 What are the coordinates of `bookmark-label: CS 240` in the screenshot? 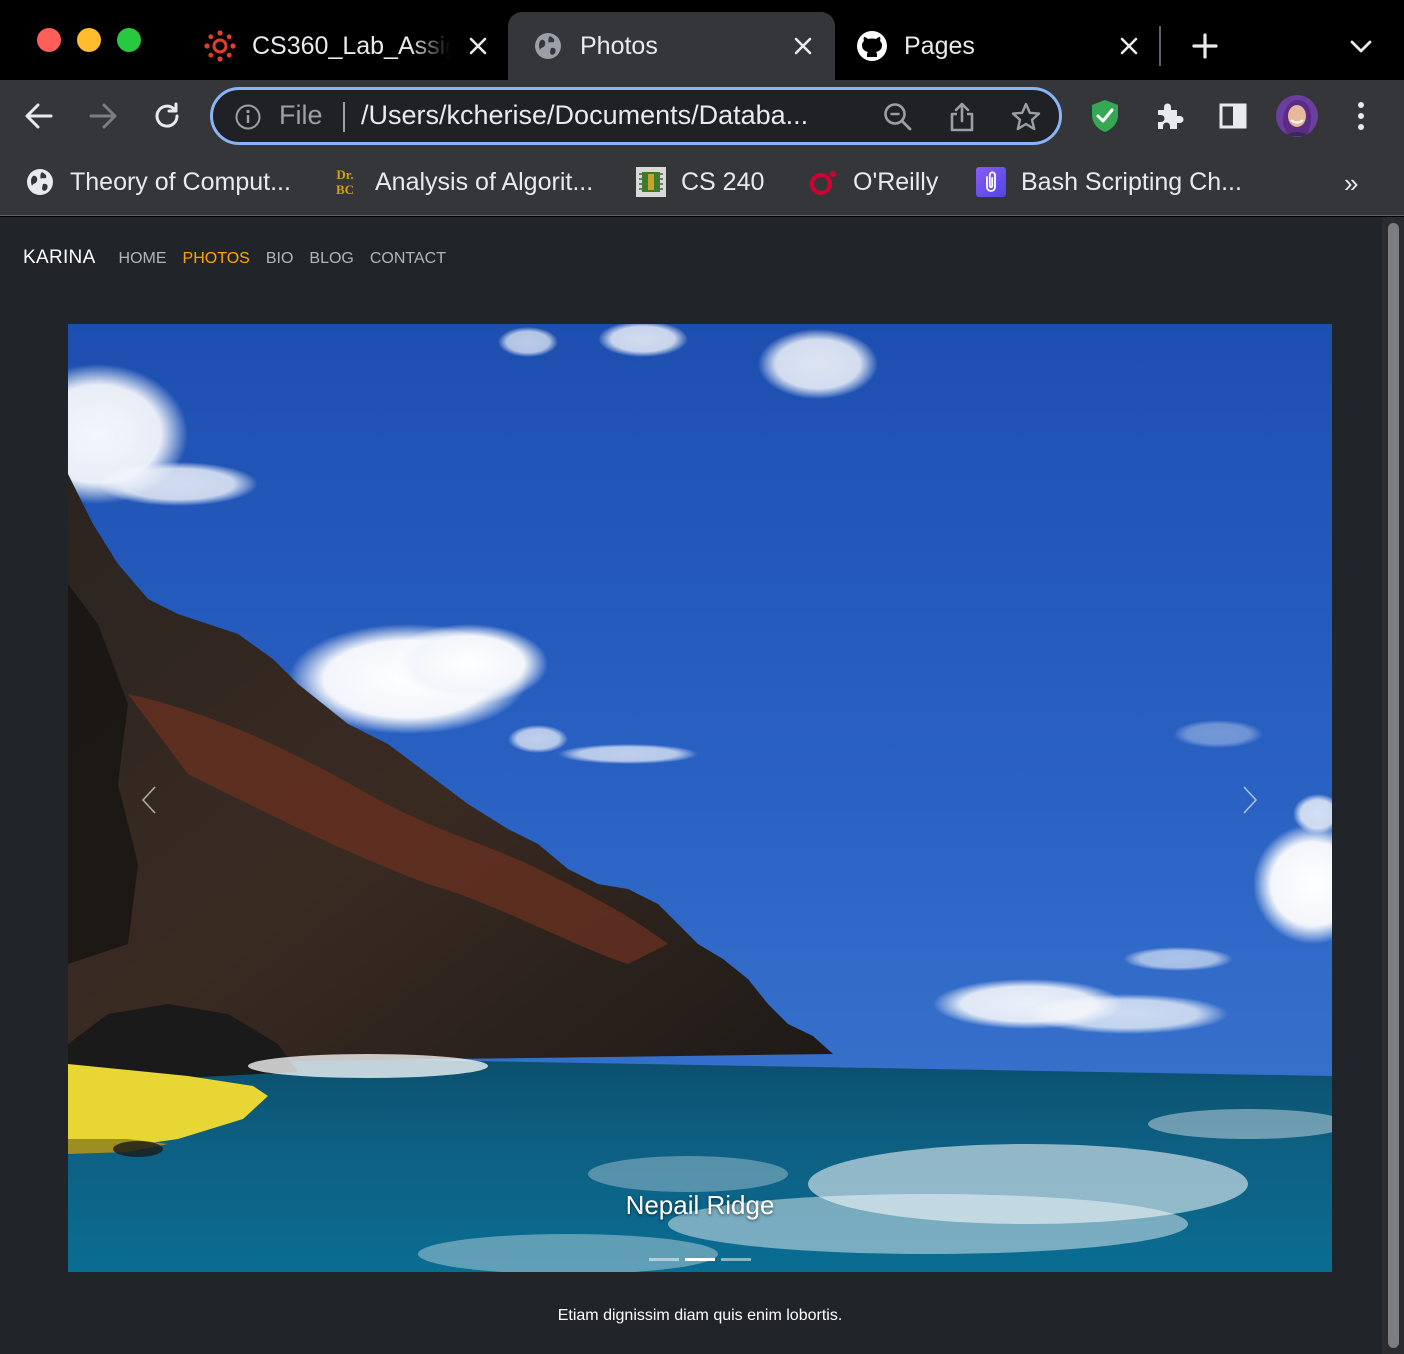 It's located at (723, 181).